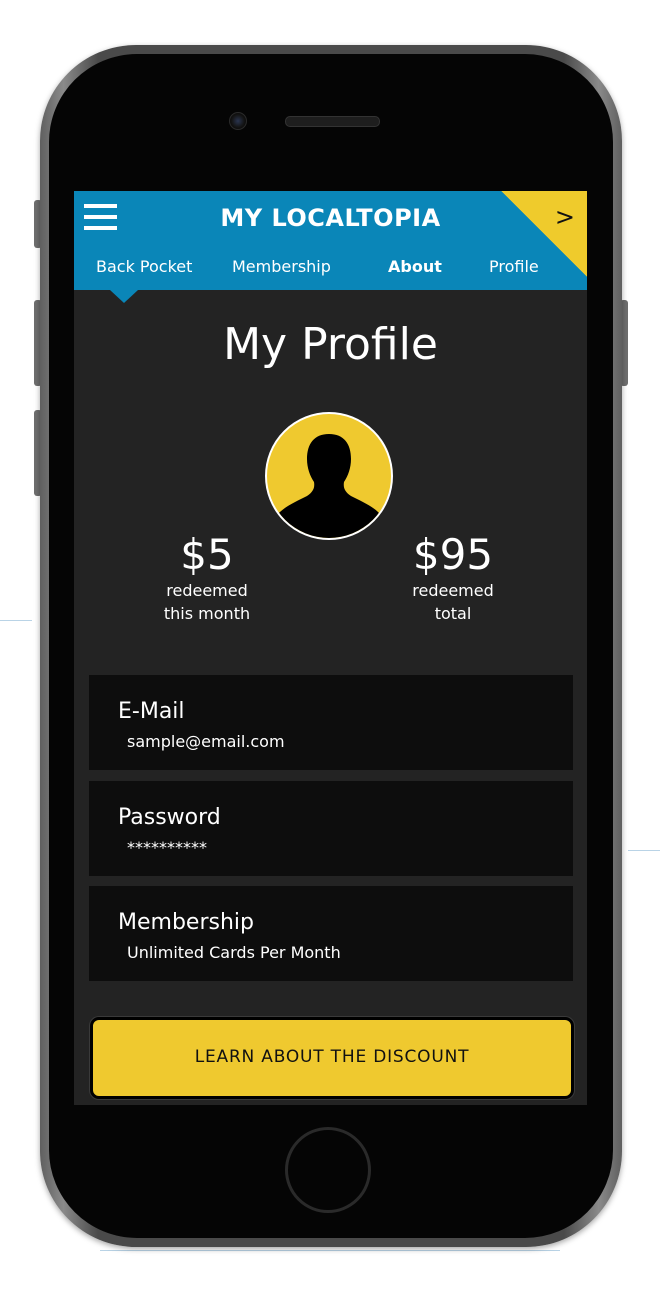 The image size is (660, 1300). Describe the element at coordinates (514, 266) in the screenshot. I see `tab-profile: Profile` at that location.